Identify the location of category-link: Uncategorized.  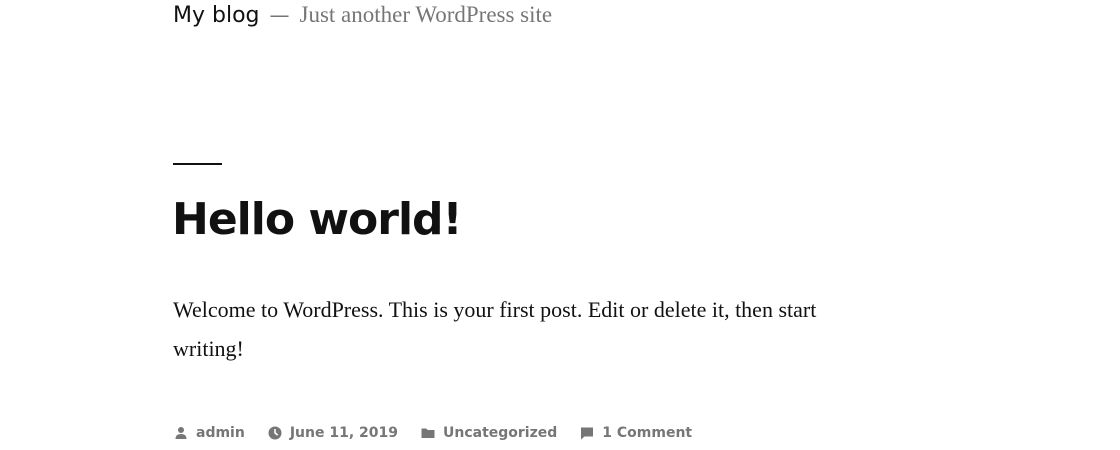
(500, 433).